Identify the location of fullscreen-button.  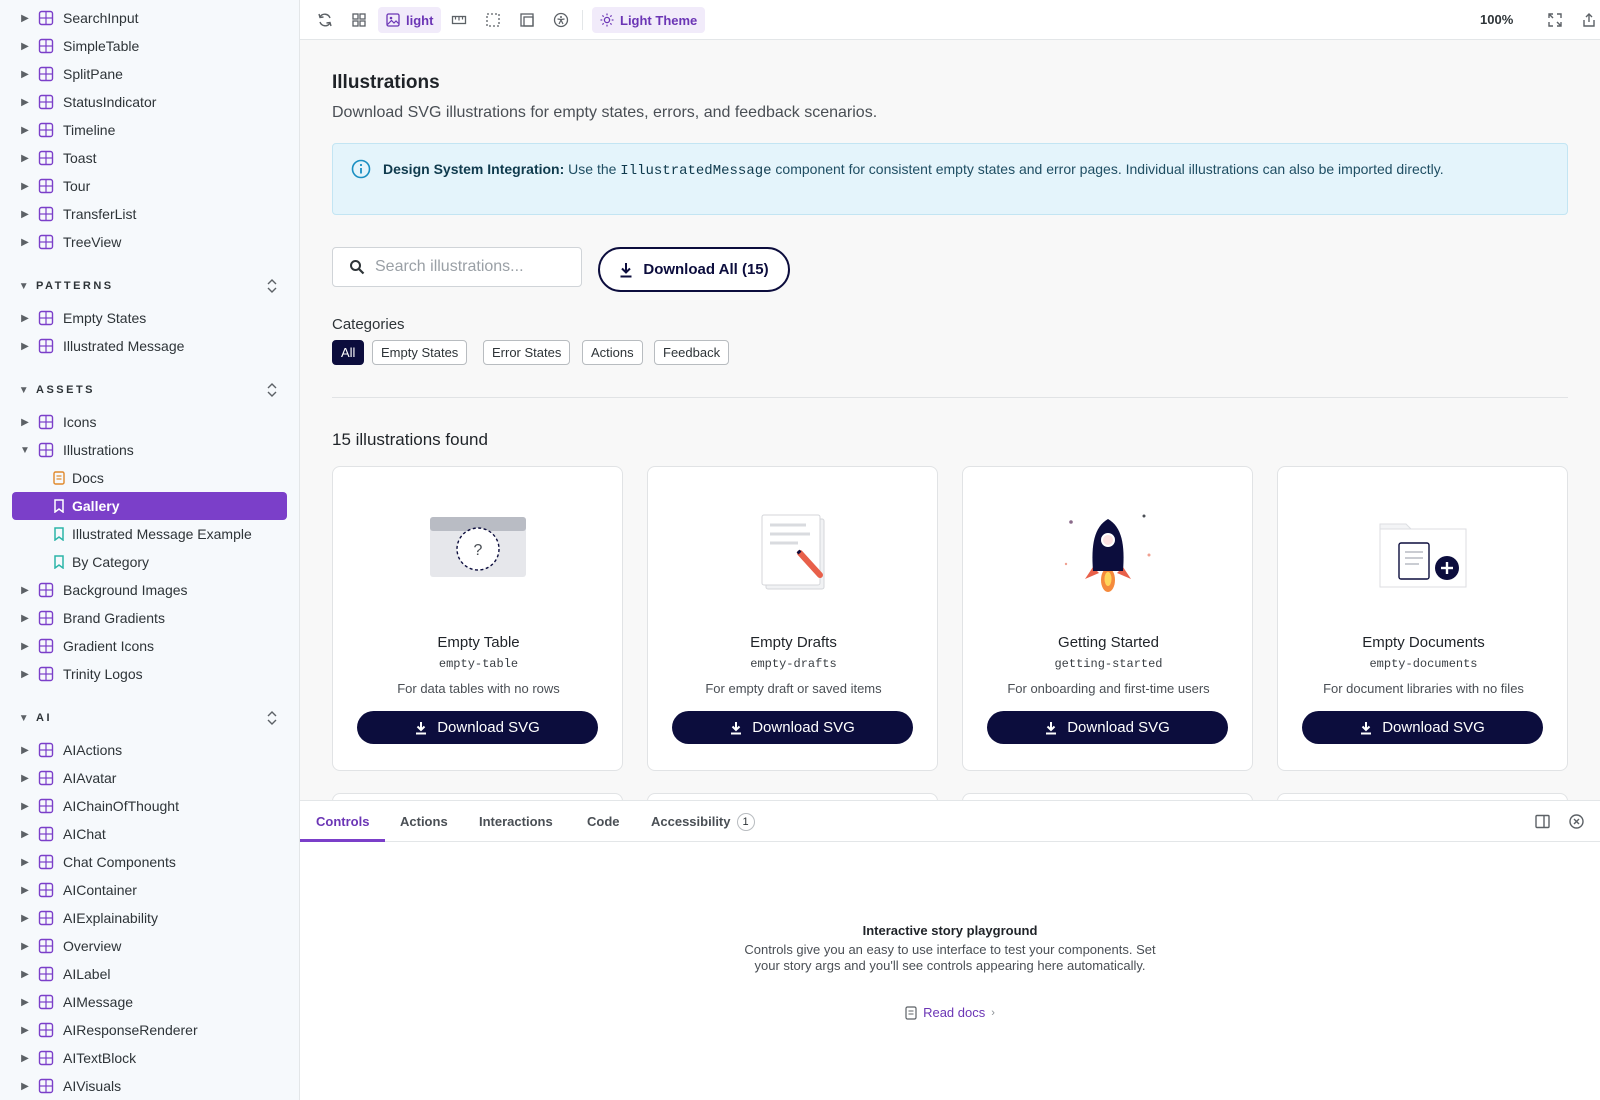
(1555, 20).